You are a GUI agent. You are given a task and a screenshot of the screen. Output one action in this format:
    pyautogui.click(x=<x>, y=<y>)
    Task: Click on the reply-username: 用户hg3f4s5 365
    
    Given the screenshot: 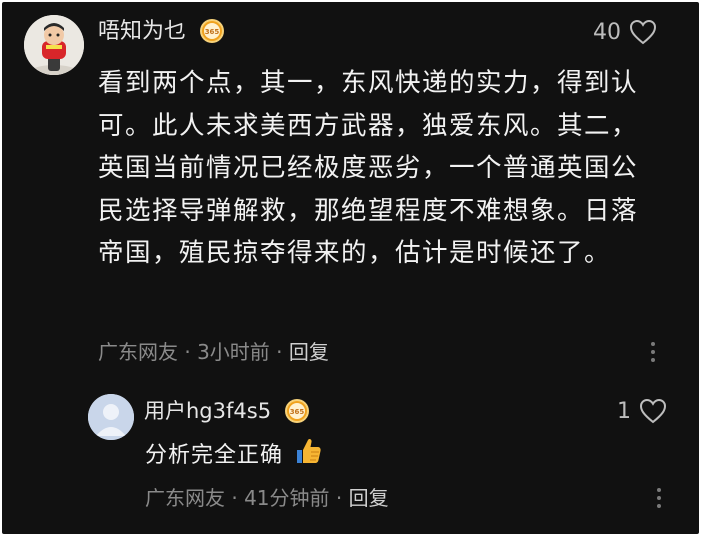 What is the action you would take?
    pyautogui.click(x=227, y=411)
    